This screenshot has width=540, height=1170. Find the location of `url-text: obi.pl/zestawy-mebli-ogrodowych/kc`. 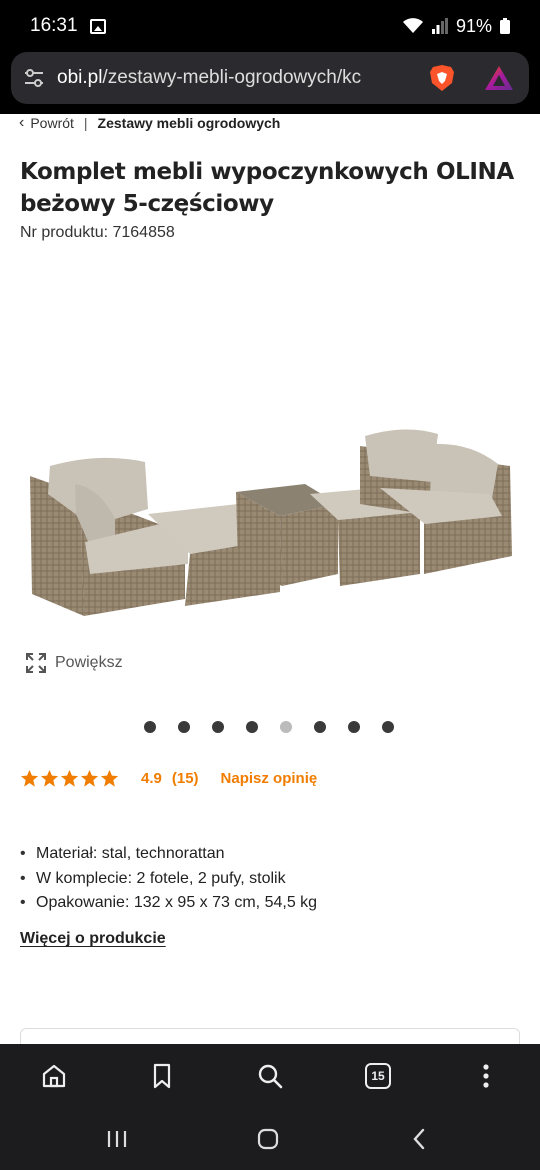

url-text: obi.pl/zestawy-mebli-ogrodowych/kc is located at coordinates (237, 78).